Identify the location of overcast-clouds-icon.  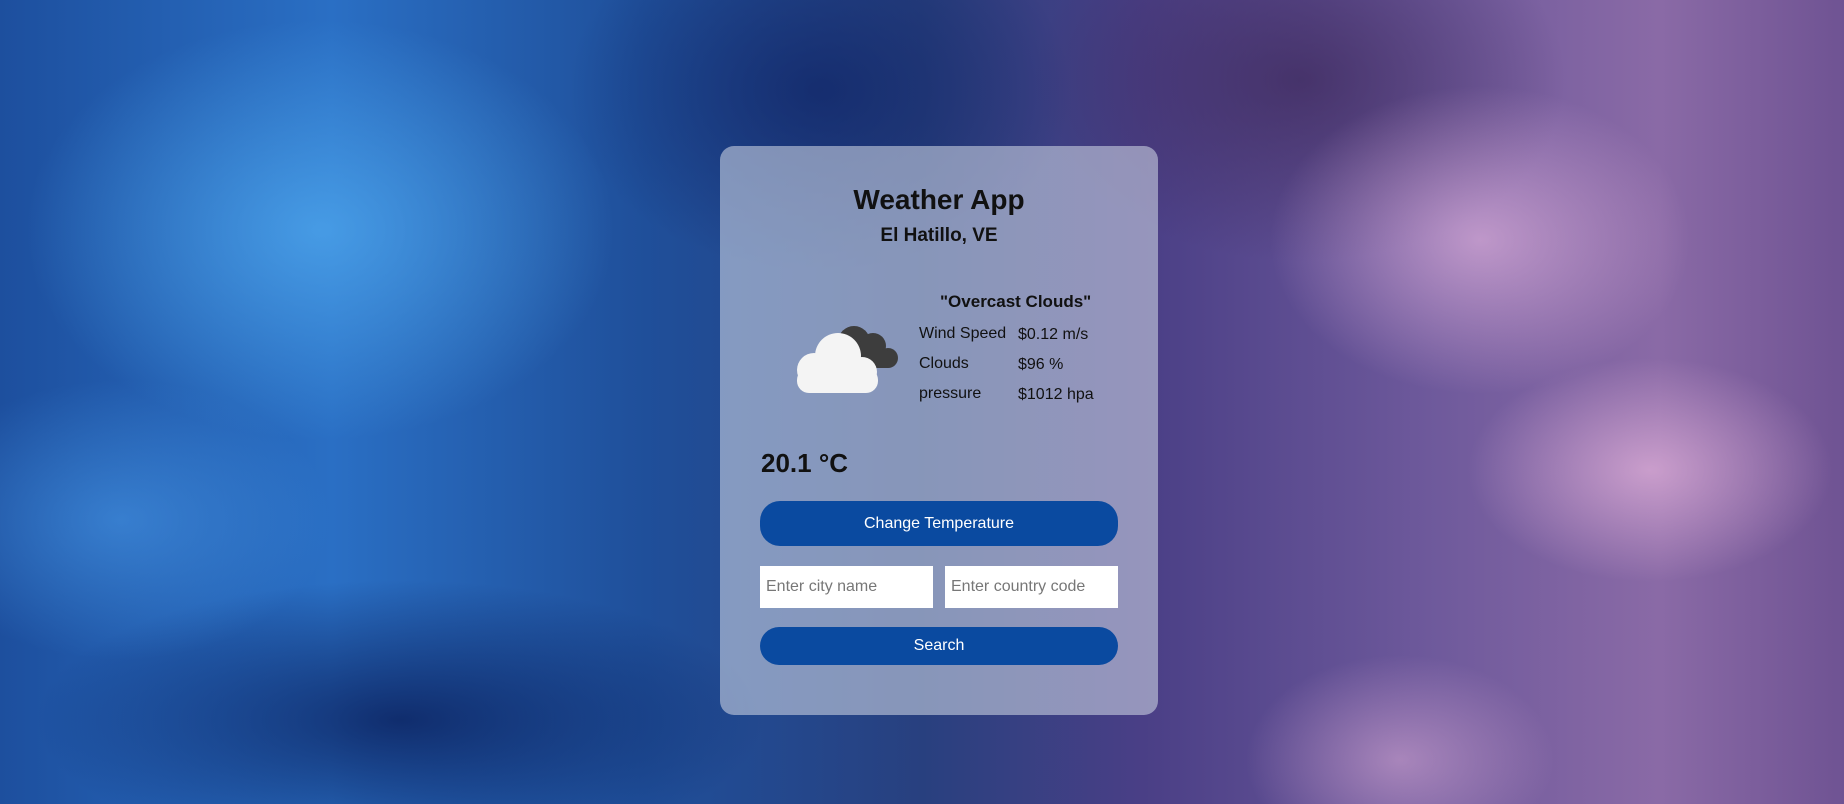
(843, 351).